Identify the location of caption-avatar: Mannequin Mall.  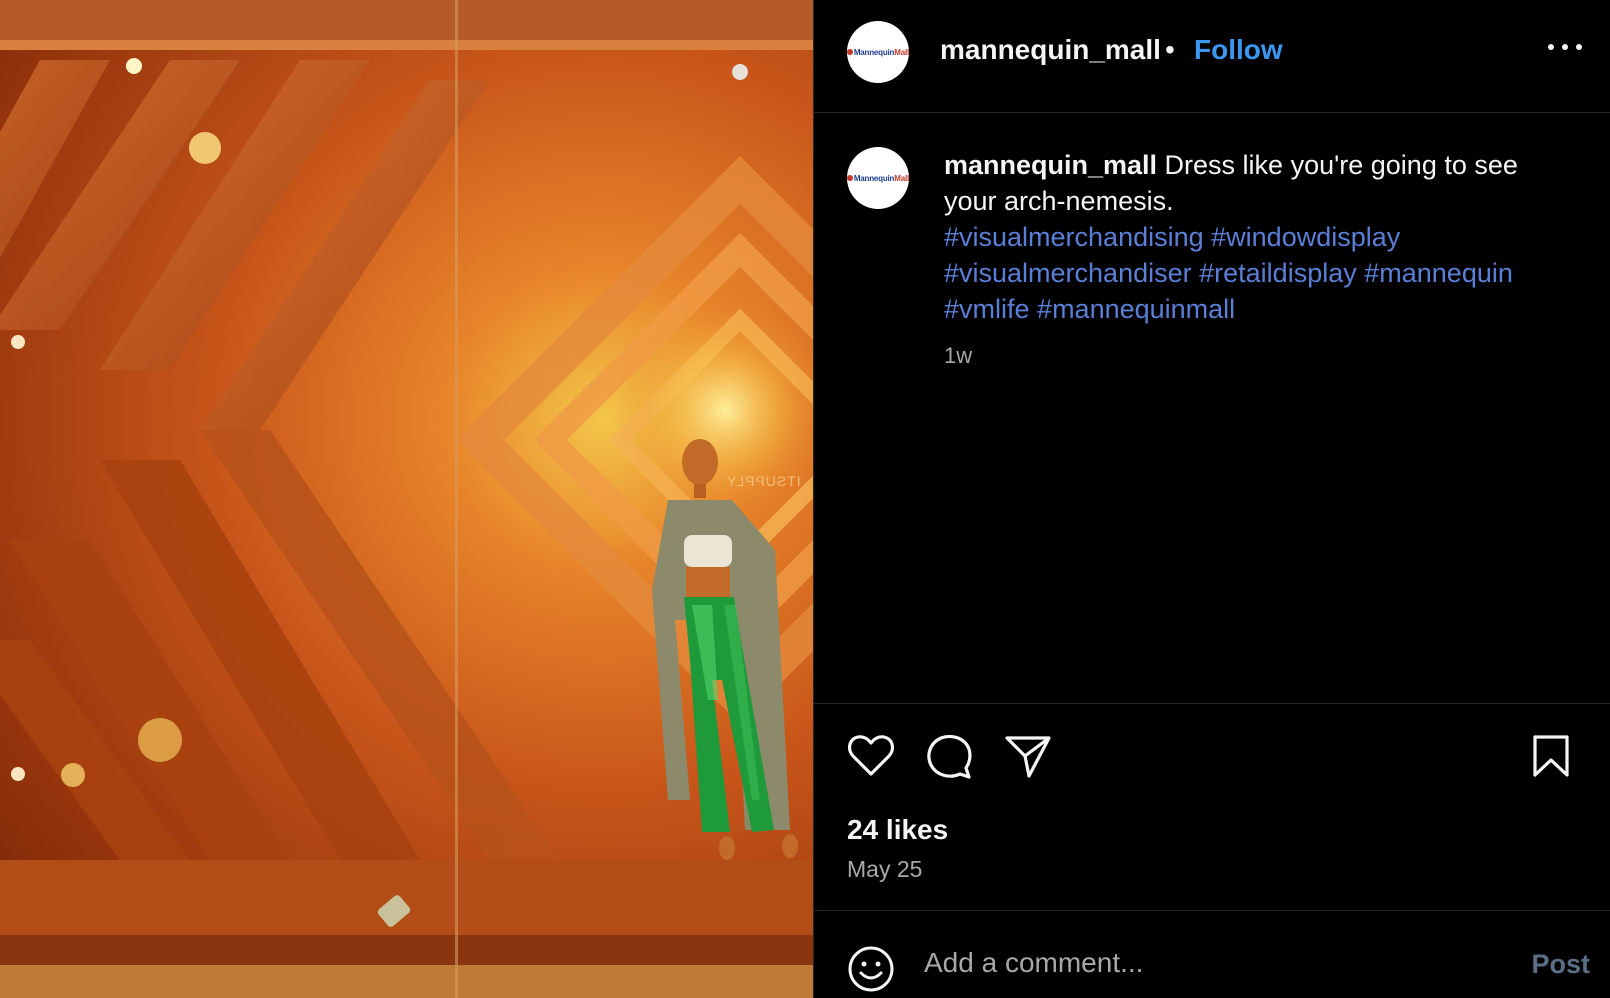
(878, 178).